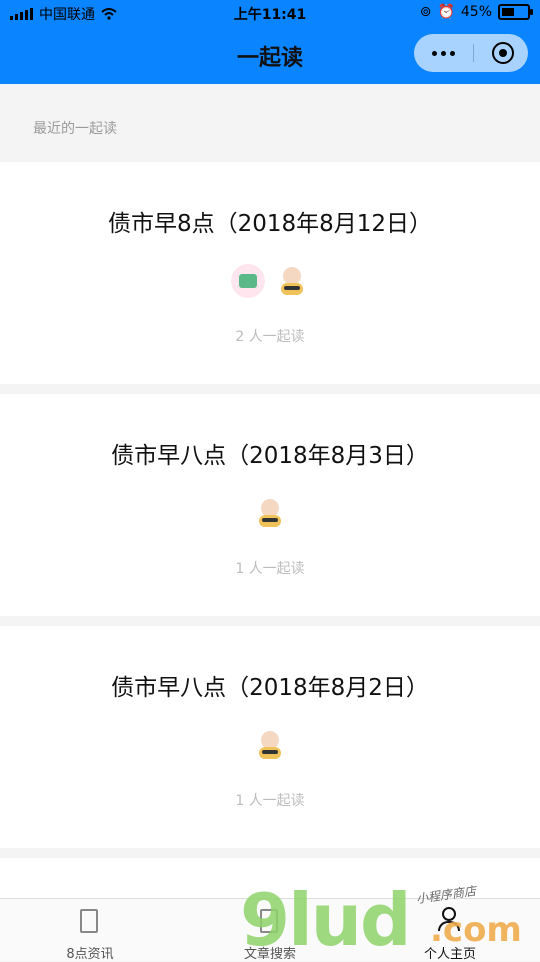  I want to click on reader-count: 2 人一起读, so click(270, 337).